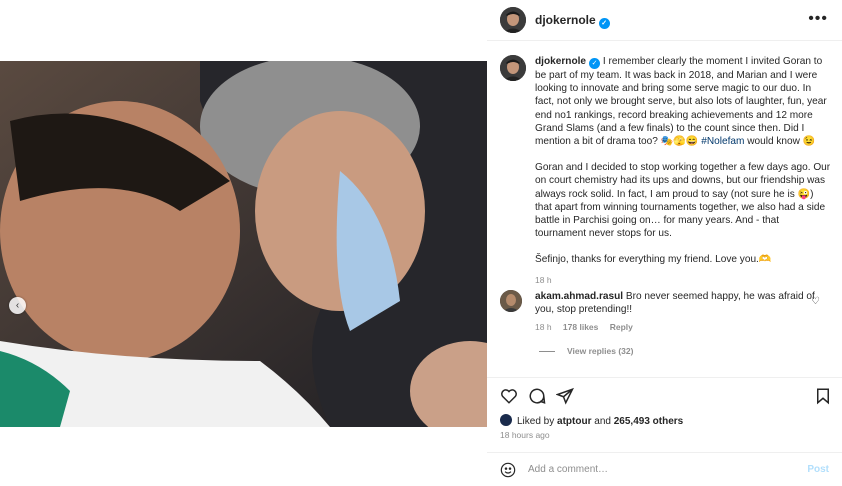 Image resolution: width=842 pixels, height=486 pixels. What do you see at coordinates (621, 327) in the screenshot?
I see `reply-button: Reply` at bounding box center [621, 327].